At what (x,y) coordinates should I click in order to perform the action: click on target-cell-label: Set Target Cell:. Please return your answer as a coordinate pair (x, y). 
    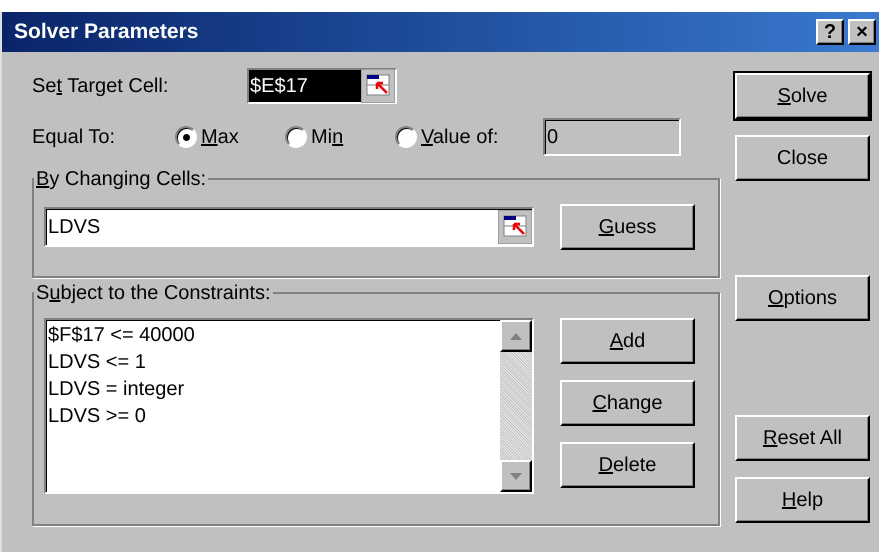
    Looking at the image, I should click on (101, 86).